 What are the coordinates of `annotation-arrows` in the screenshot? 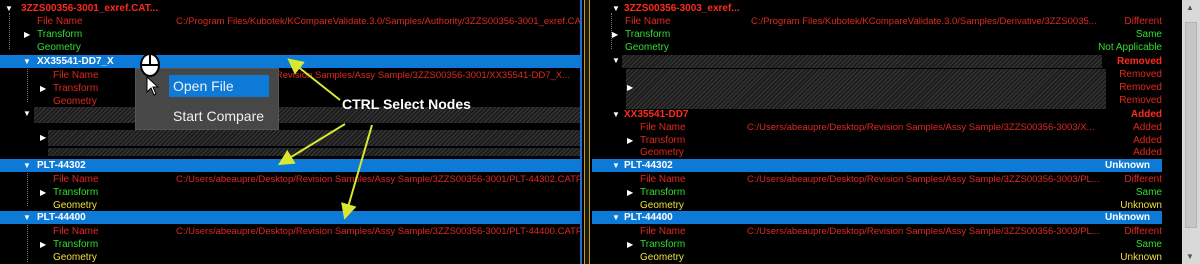 It's located at (325, 139).